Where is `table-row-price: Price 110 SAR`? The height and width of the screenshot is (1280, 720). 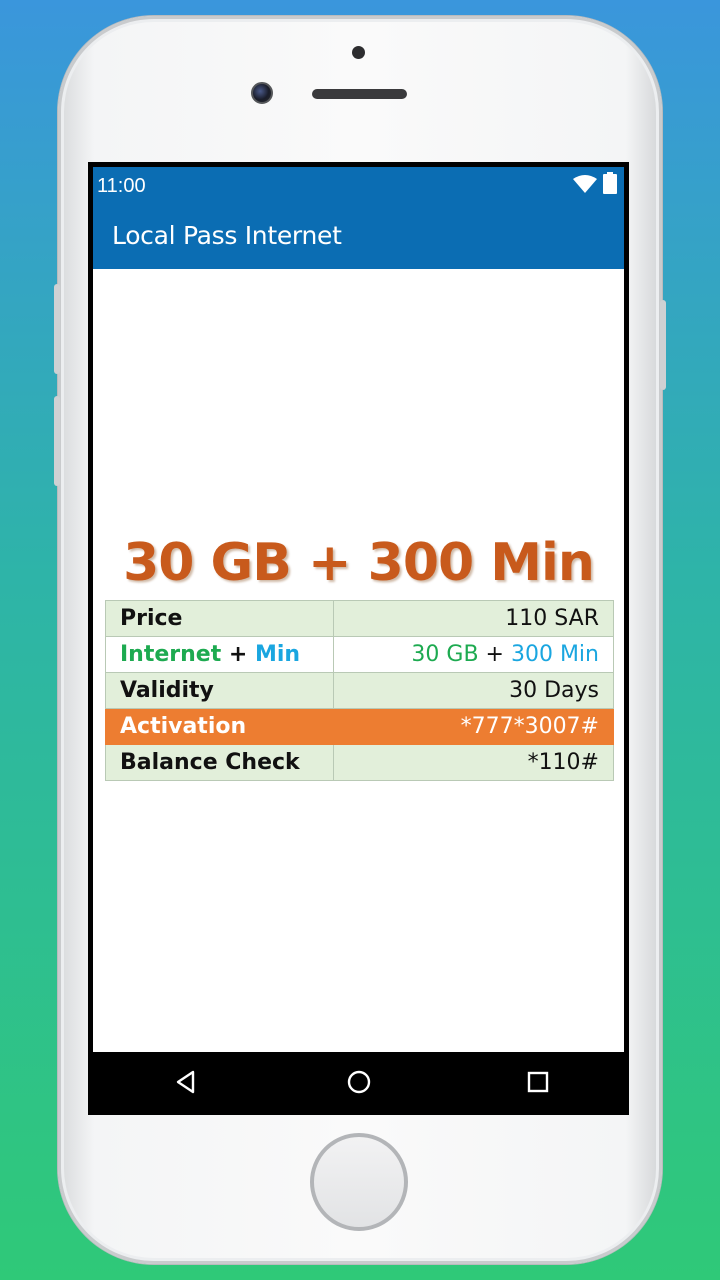 table-row-price: Price 110 SAR is located at coordinates (359, 618).